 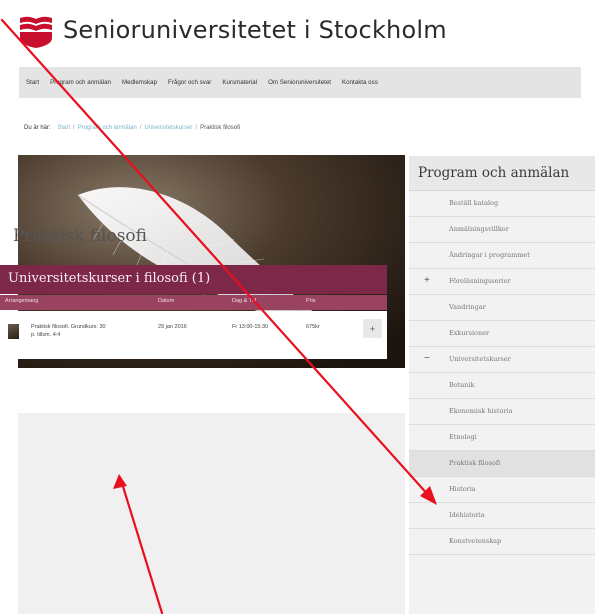 What do you see at coordinates (502, 308) in the screenshot?
I see `sidebar-item-walks: Vandringar` at bounding box center [502, 308].